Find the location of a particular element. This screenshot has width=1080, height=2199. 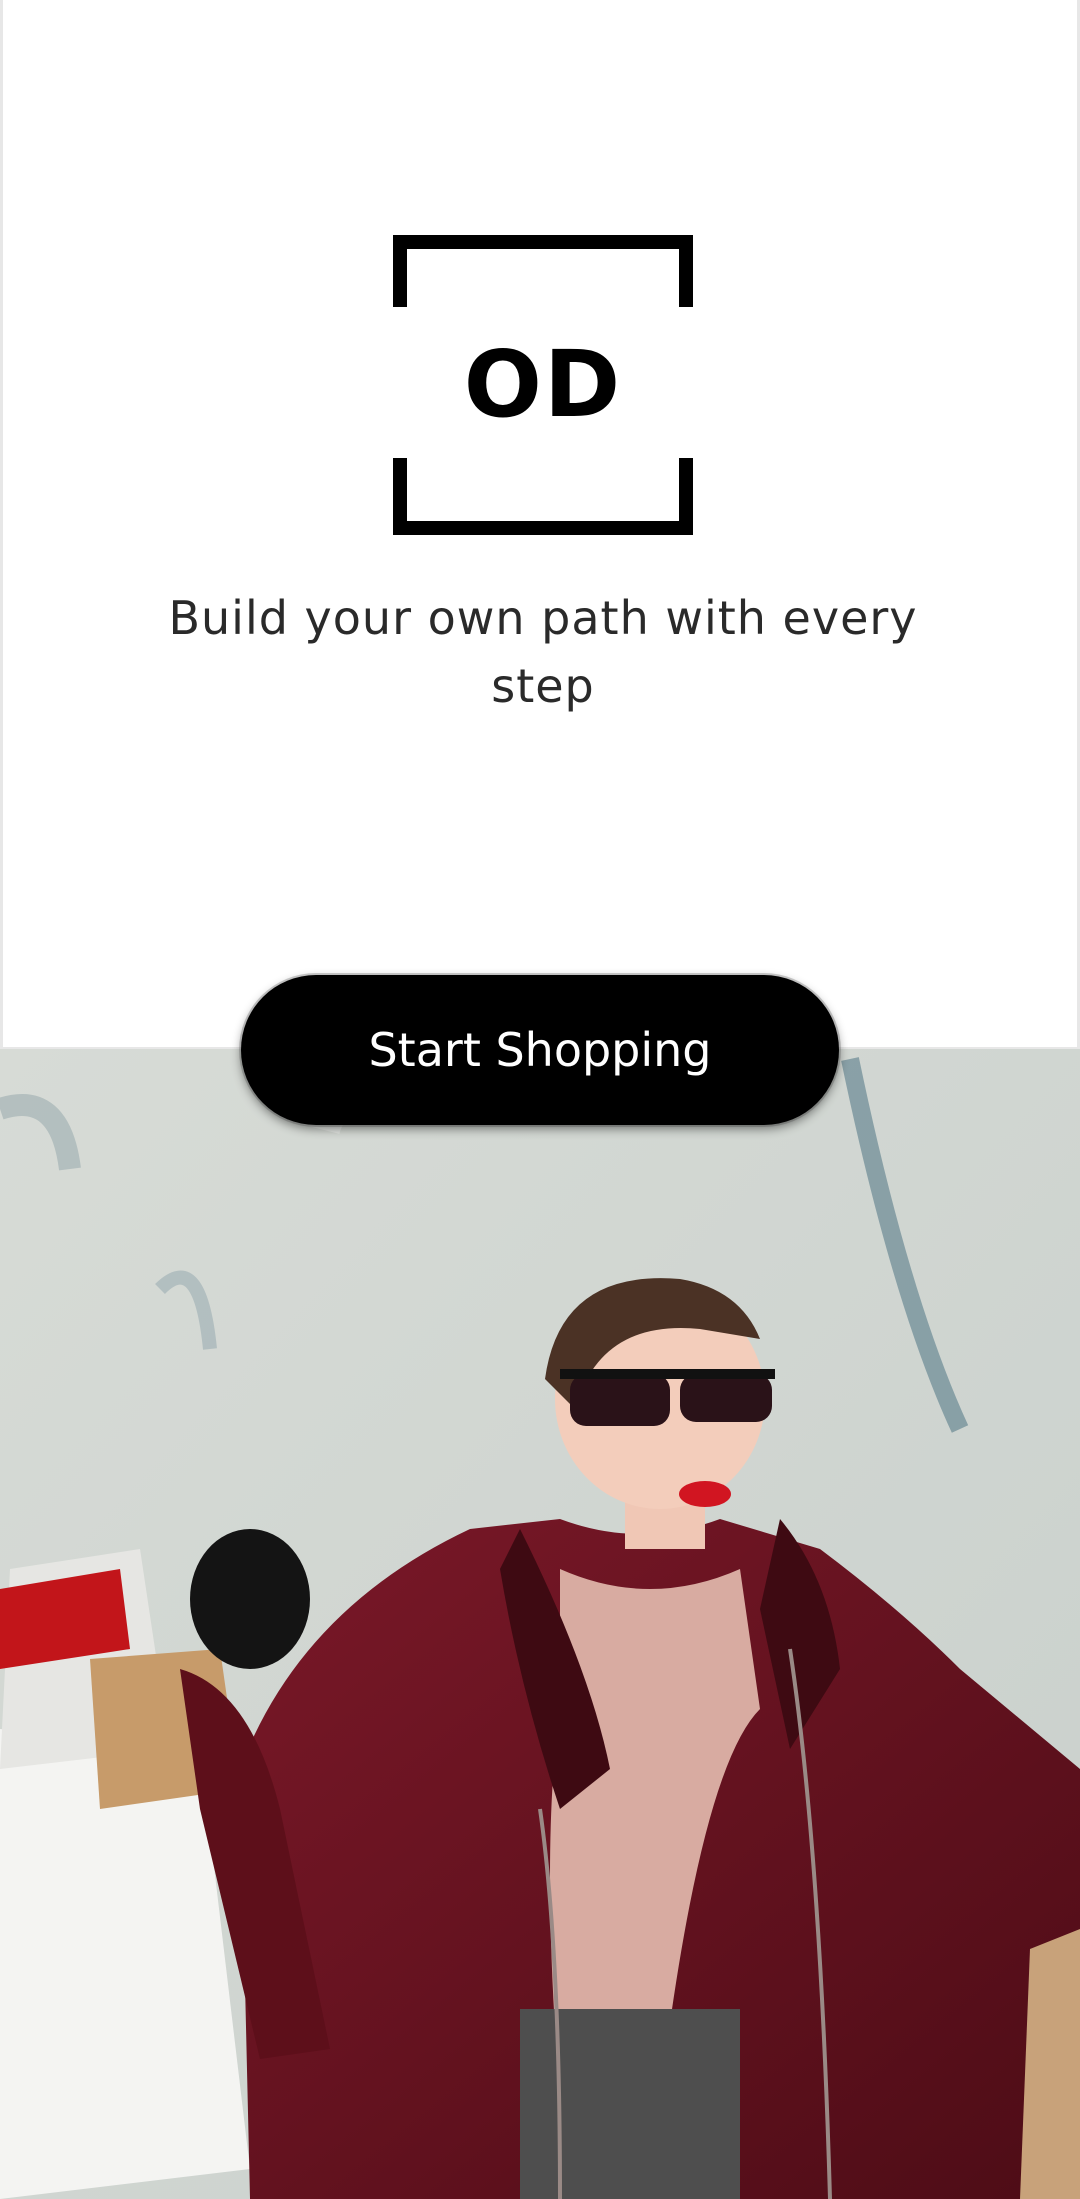

start-shopping-button: Start Shopping is located at coordinates (540, 1050).